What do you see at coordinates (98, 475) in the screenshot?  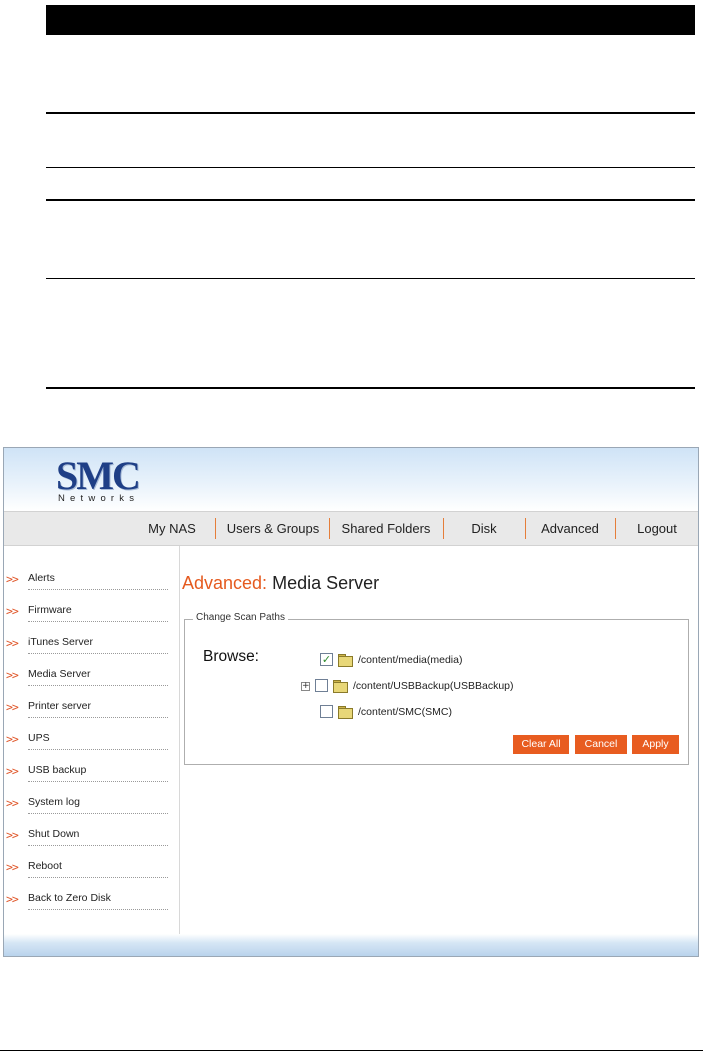 I see `logo-main-text: SMC` at bounding box center [98, 475].